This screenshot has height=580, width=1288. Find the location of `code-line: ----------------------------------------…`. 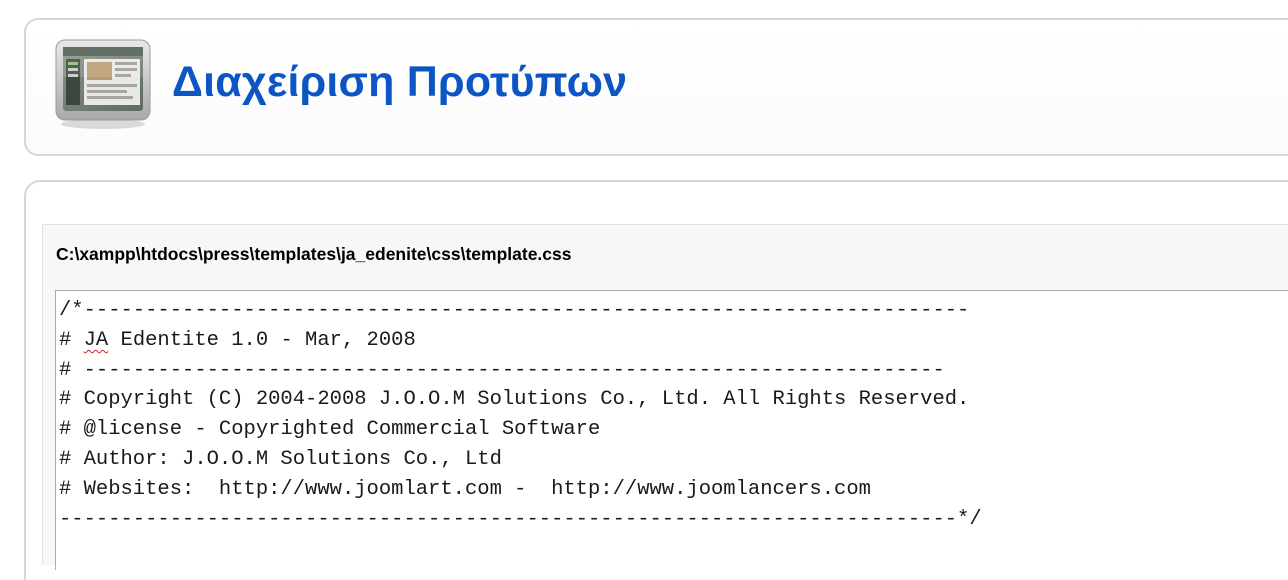

code-line: ----------------------------------------… is located at coordinates (520, 519).